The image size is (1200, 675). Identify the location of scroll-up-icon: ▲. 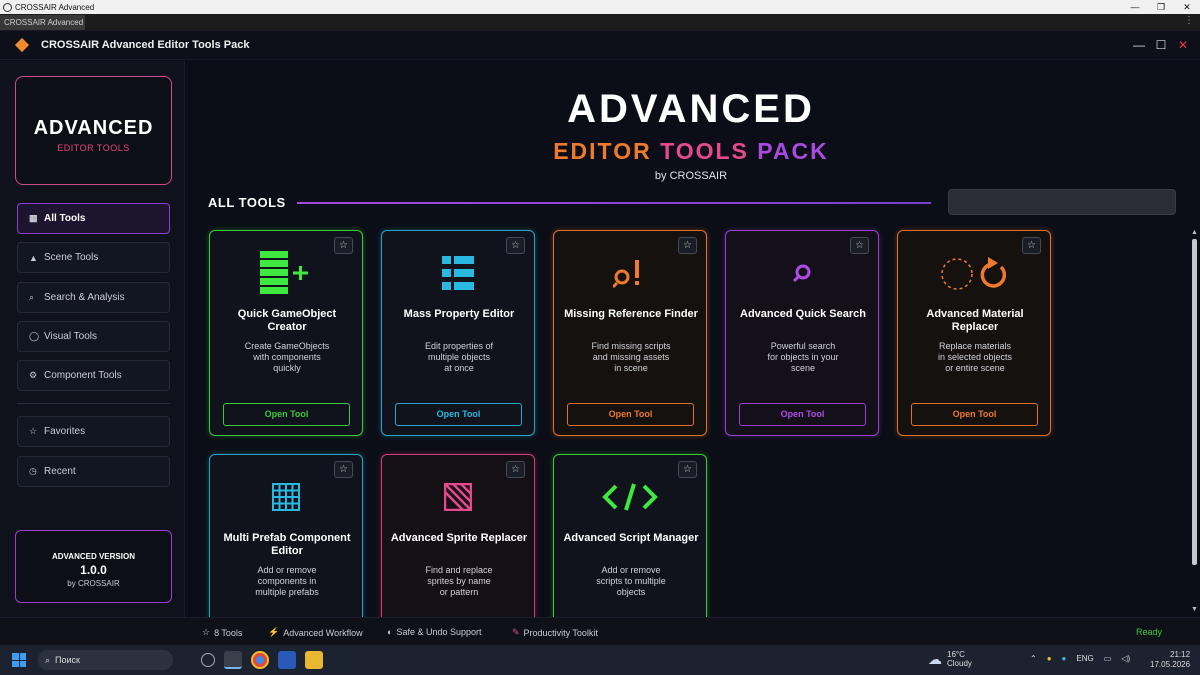
(1194, 232).